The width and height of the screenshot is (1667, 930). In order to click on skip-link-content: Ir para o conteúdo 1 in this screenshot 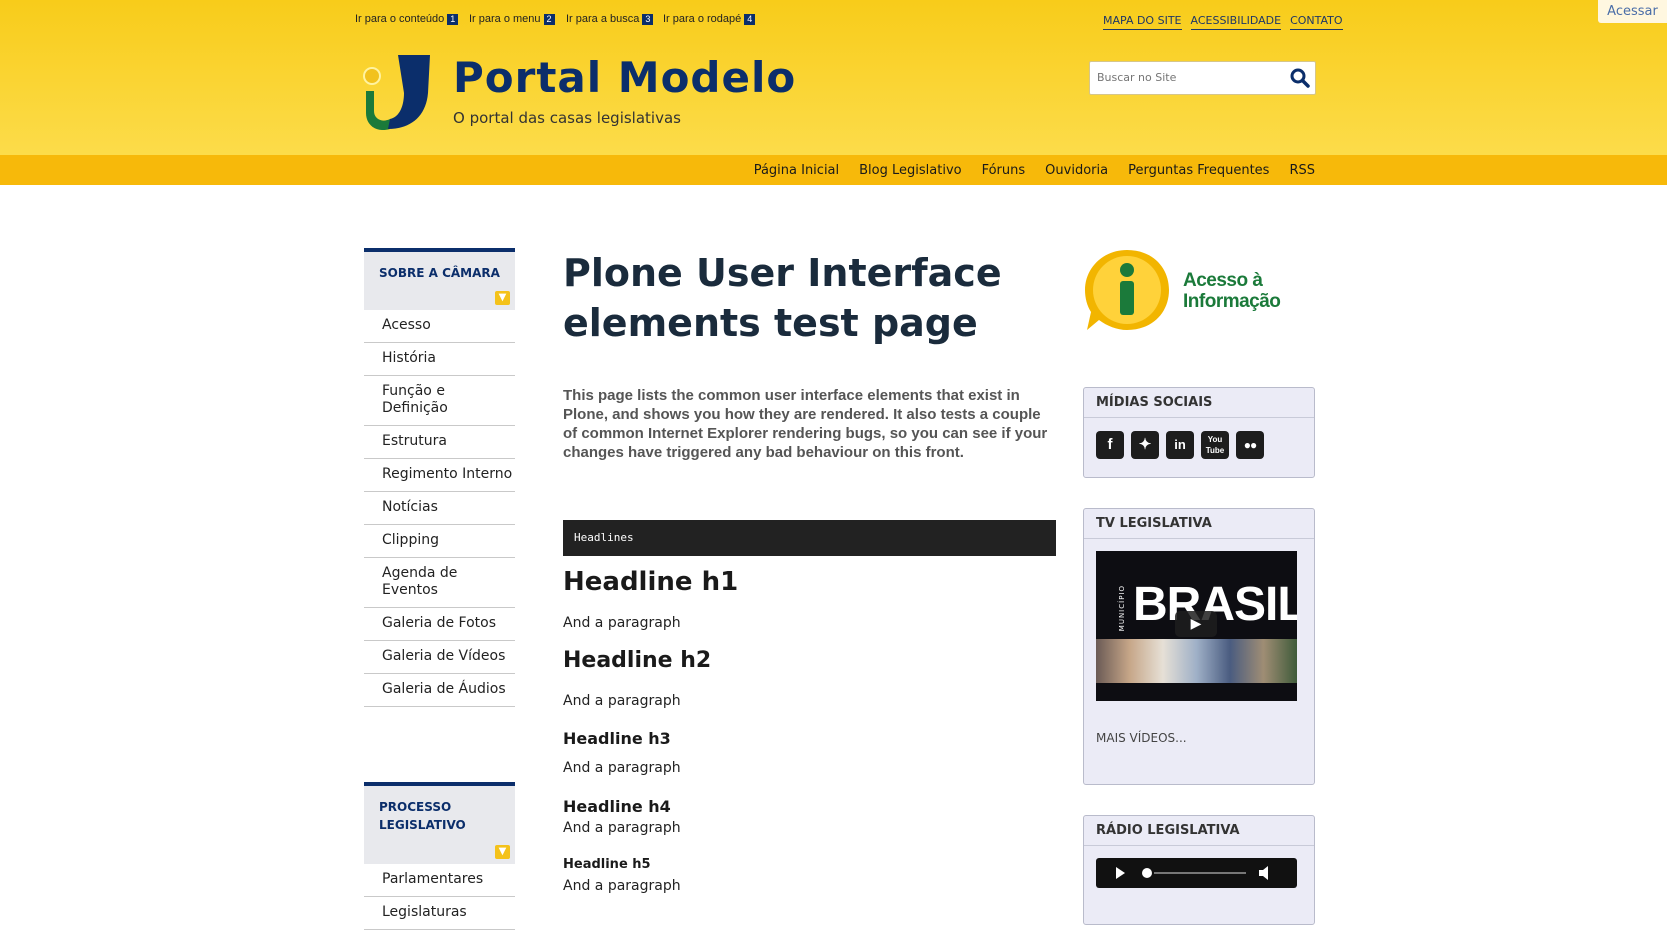, I will do `click(407, 19)`.